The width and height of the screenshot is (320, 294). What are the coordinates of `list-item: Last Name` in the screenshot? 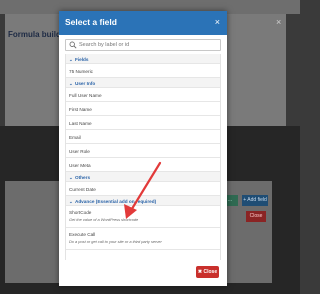 It's located at (143, 123).